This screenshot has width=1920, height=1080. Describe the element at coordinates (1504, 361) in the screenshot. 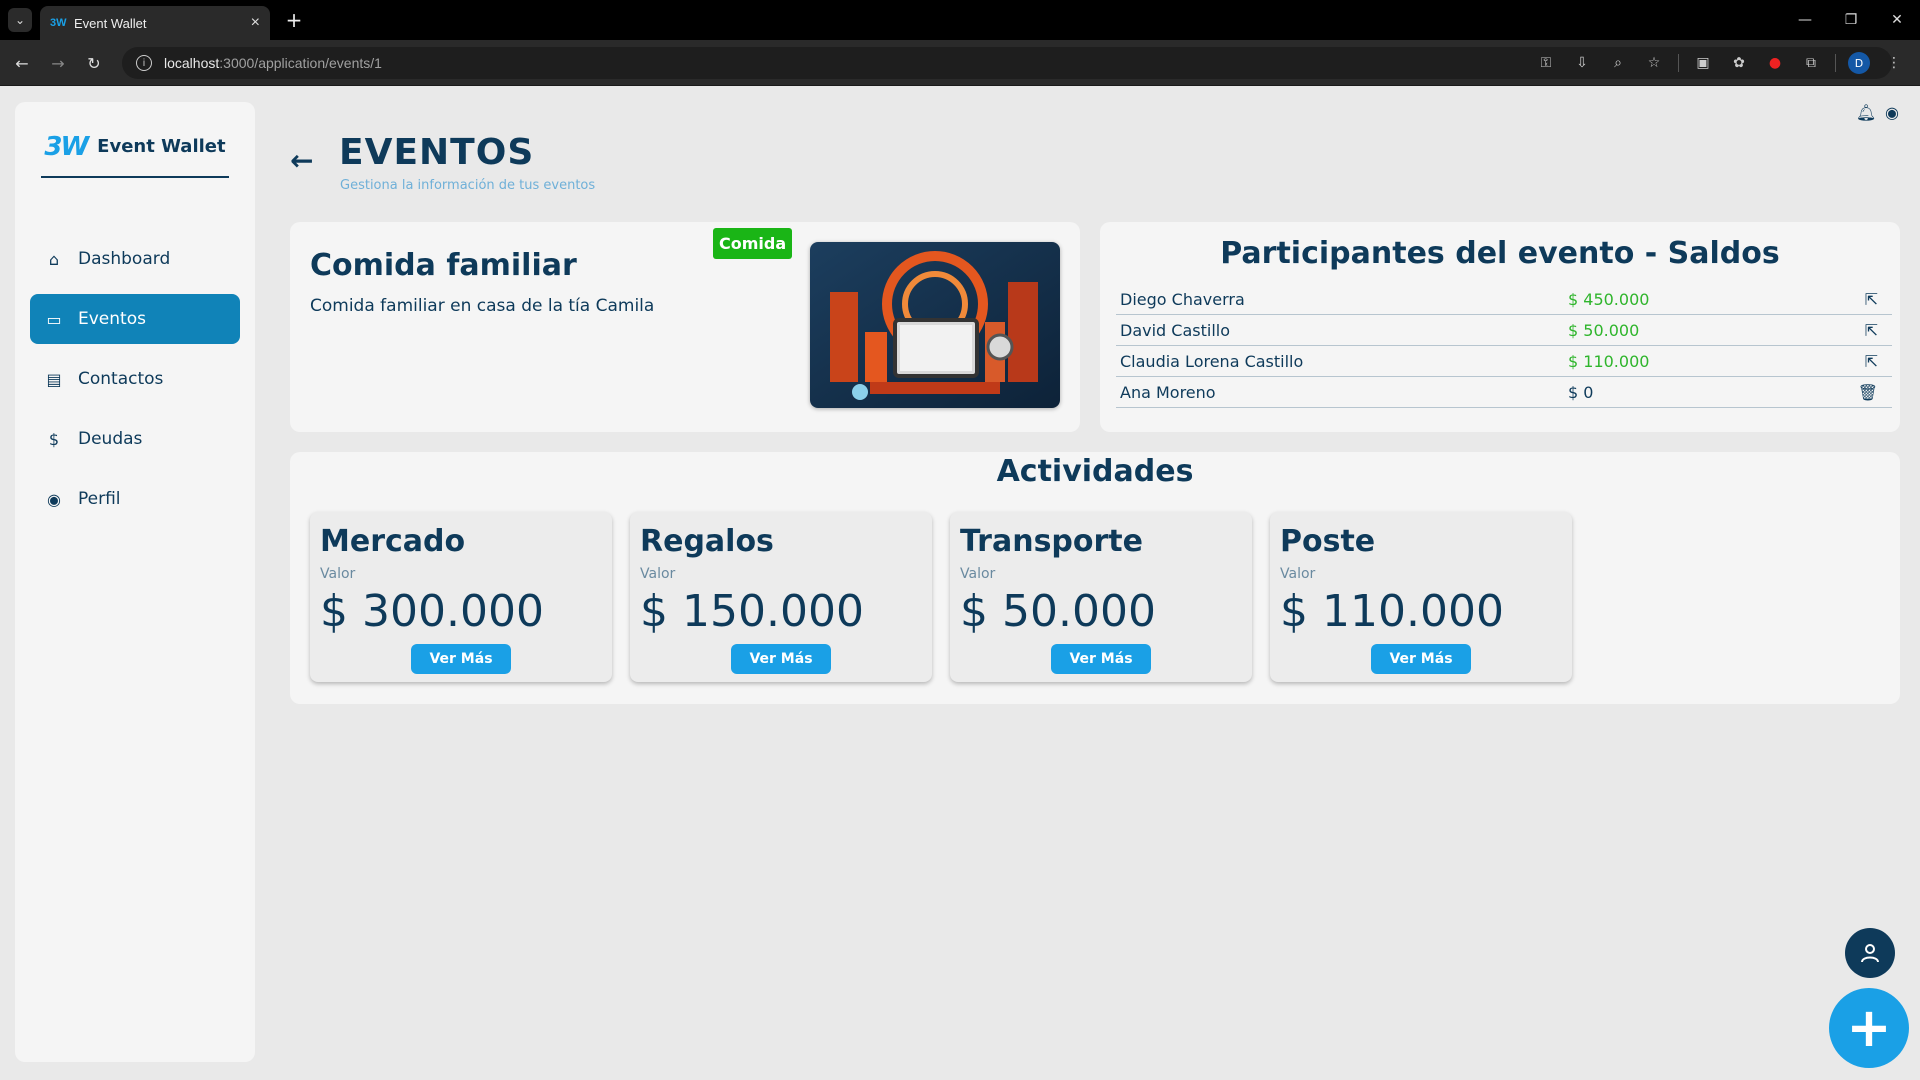

I see `participant-row: Claudia Lorena Castillo $ 110.000 ⇱` at that location.